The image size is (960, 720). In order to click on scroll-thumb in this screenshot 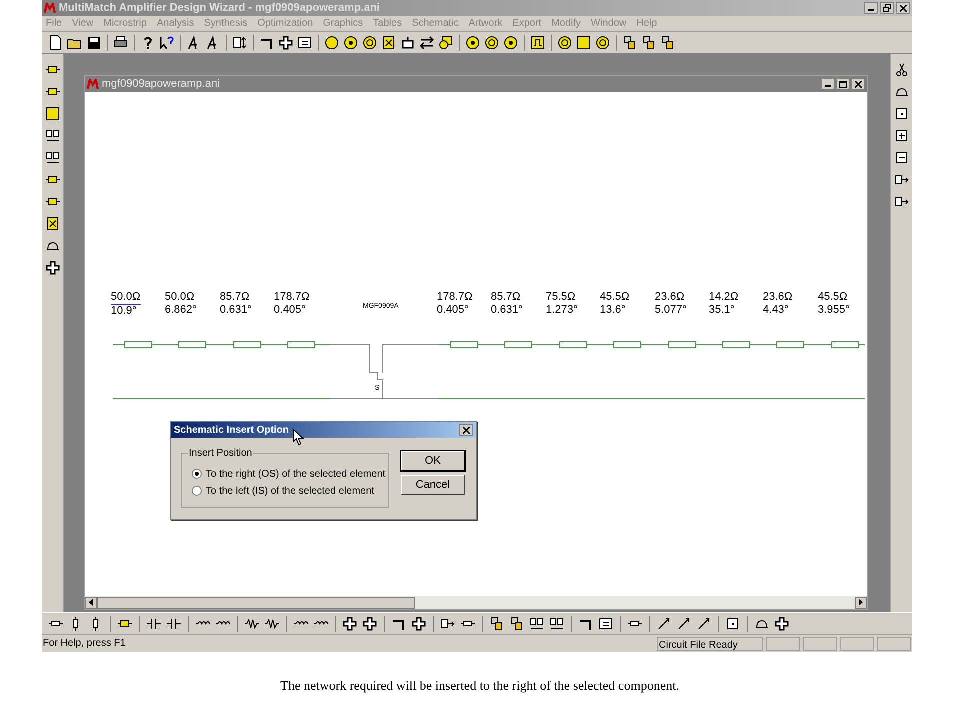, I will do `click(256, 602)`.